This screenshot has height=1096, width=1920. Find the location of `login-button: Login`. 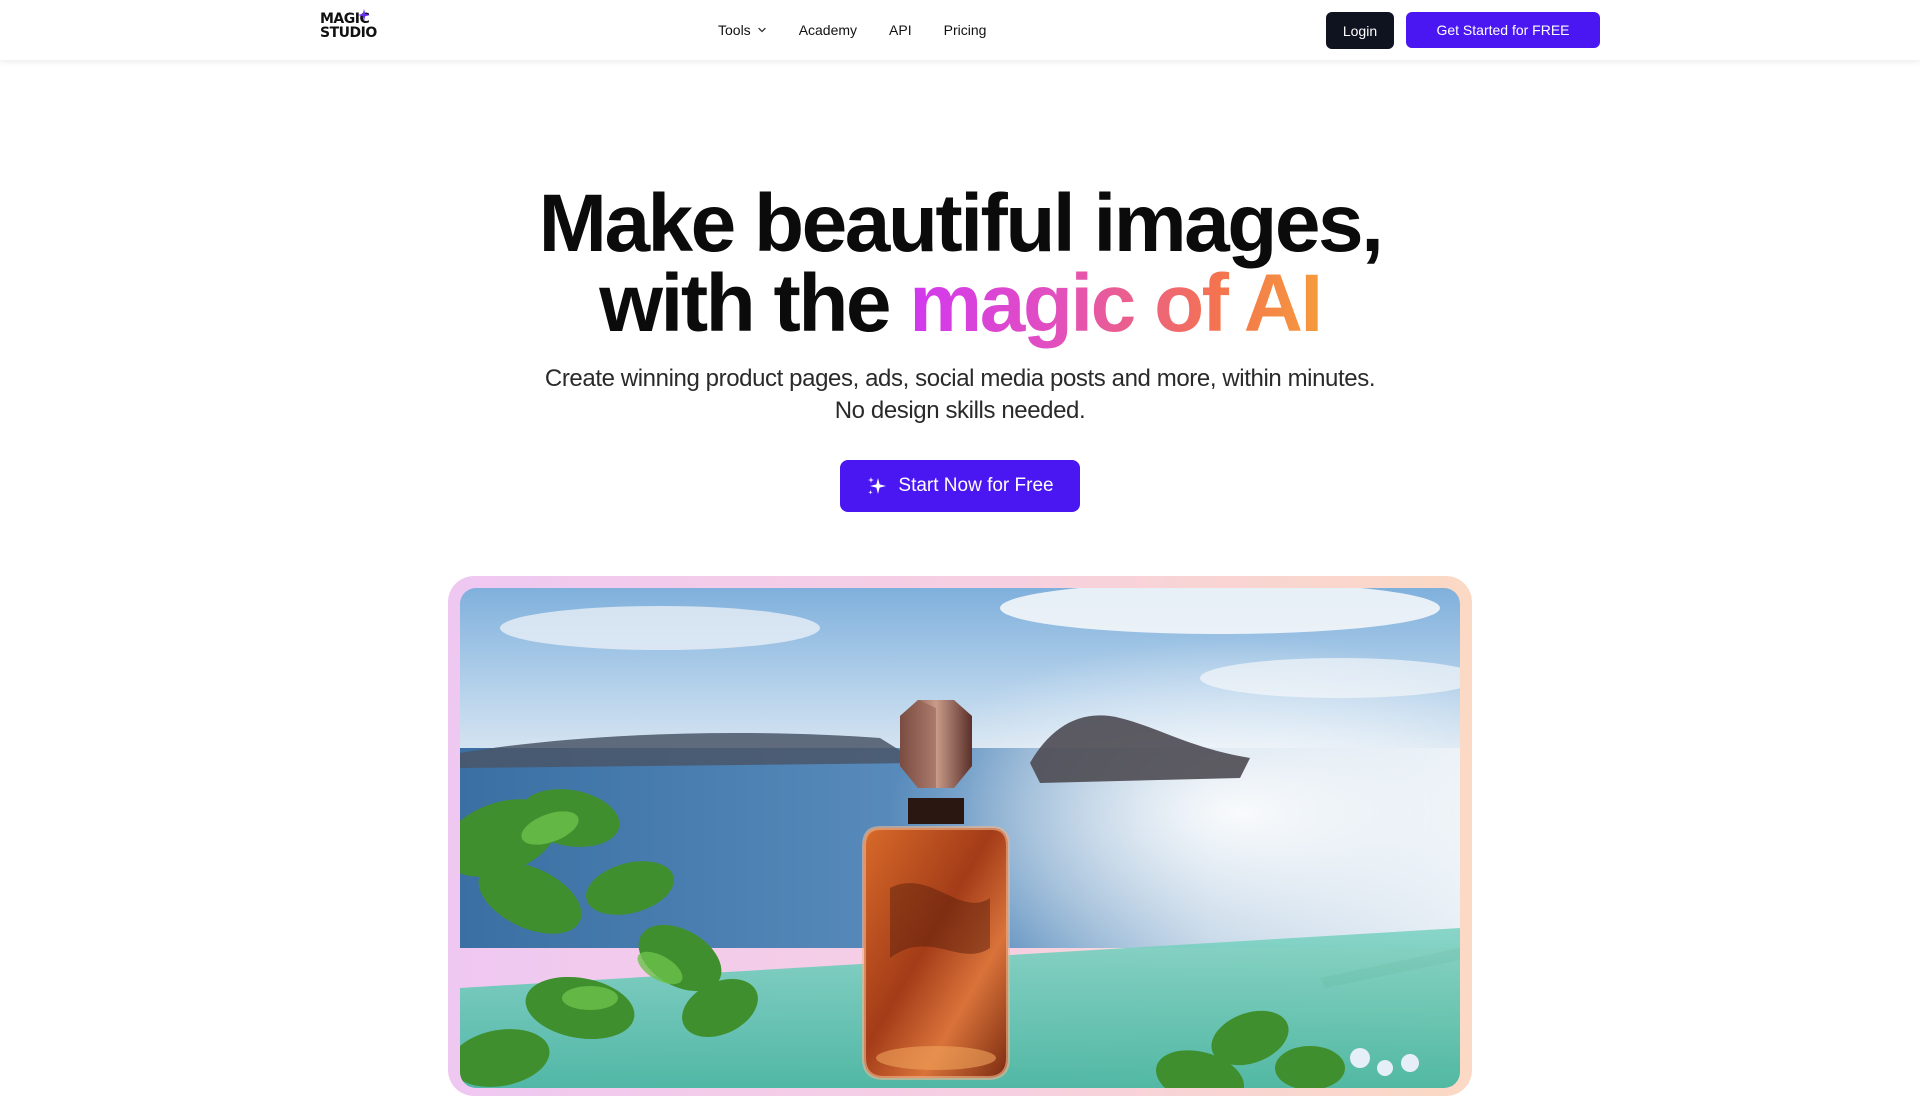

login-button: Login is located at coordinates (1360, 30).